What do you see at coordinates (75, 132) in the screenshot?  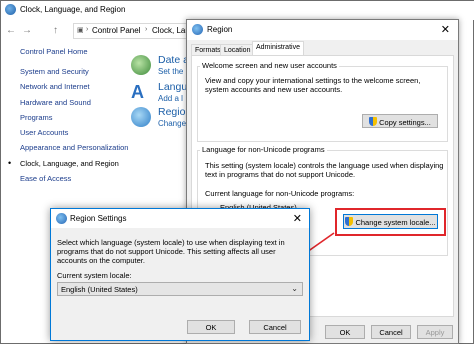 I see `sidebar-item-user-accounts: User Accounts` at bounding box center [75, 132].